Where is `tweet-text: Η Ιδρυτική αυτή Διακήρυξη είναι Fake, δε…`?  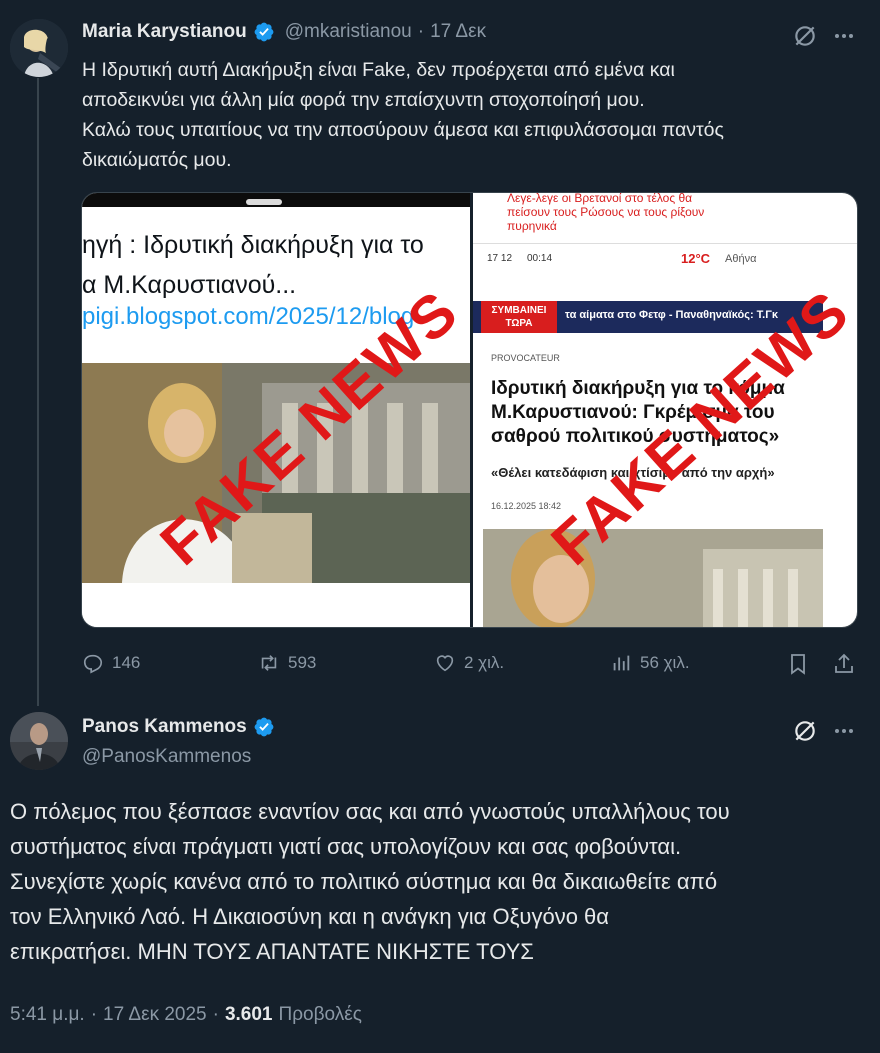
tweet-text: Η Ιδρυτική αυτή Διακήρυξη είναι Fake, δε… is located at coordinates (472, 115).